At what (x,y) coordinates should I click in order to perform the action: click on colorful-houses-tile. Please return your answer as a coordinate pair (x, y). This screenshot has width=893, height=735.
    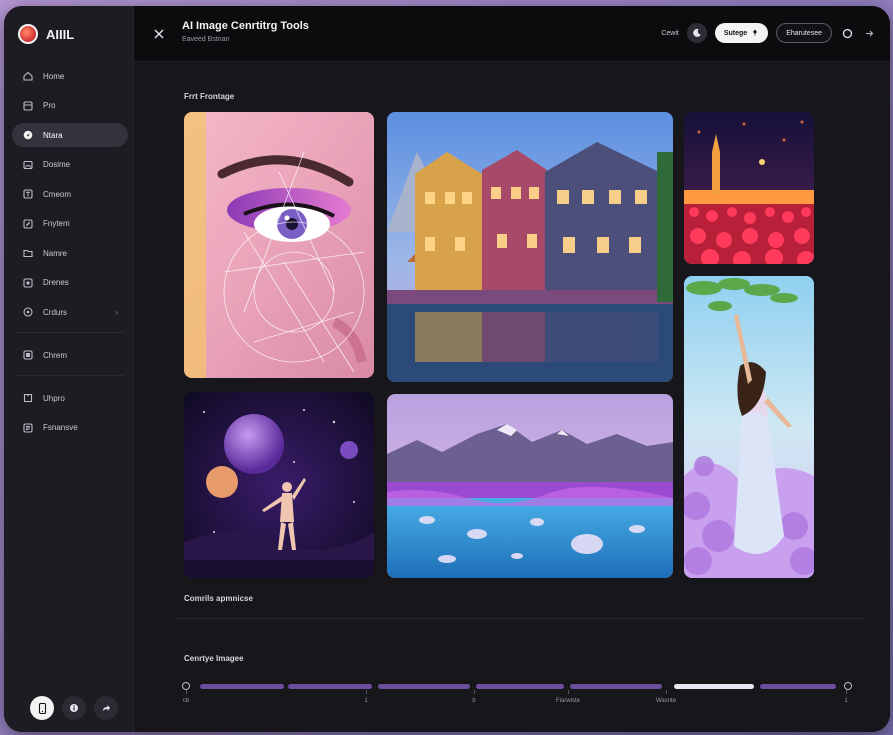
    Looking at the image, I should click on (530, 247).